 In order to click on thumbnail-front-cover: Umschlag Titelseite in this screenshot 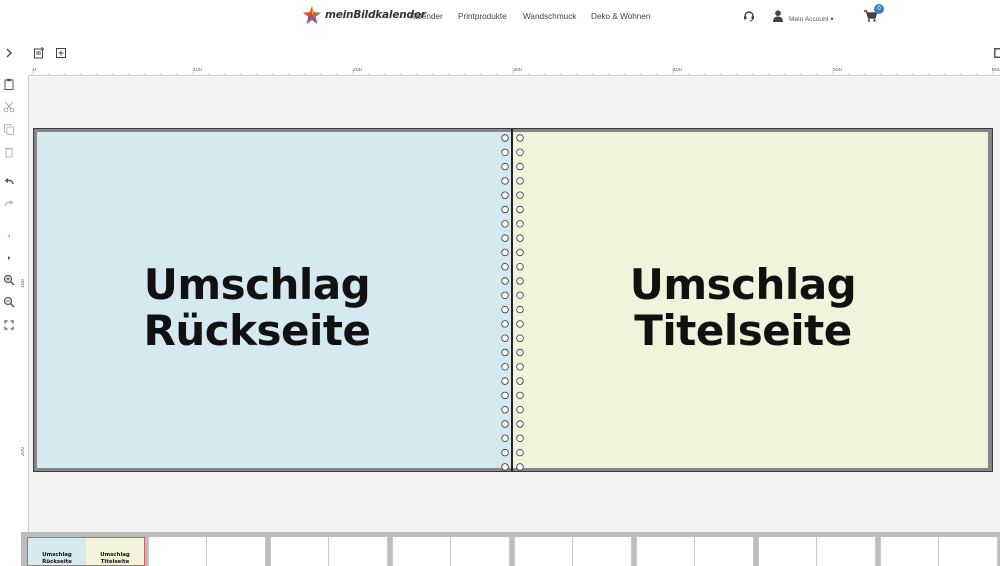, I will do `click(115, 551)`.